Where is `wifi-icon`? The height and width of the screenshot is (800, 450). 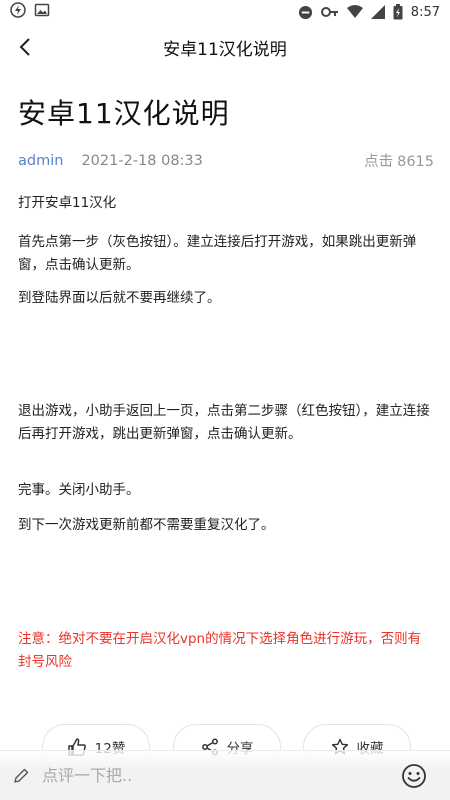 wifi-icon is located at coordinates (354, 12).